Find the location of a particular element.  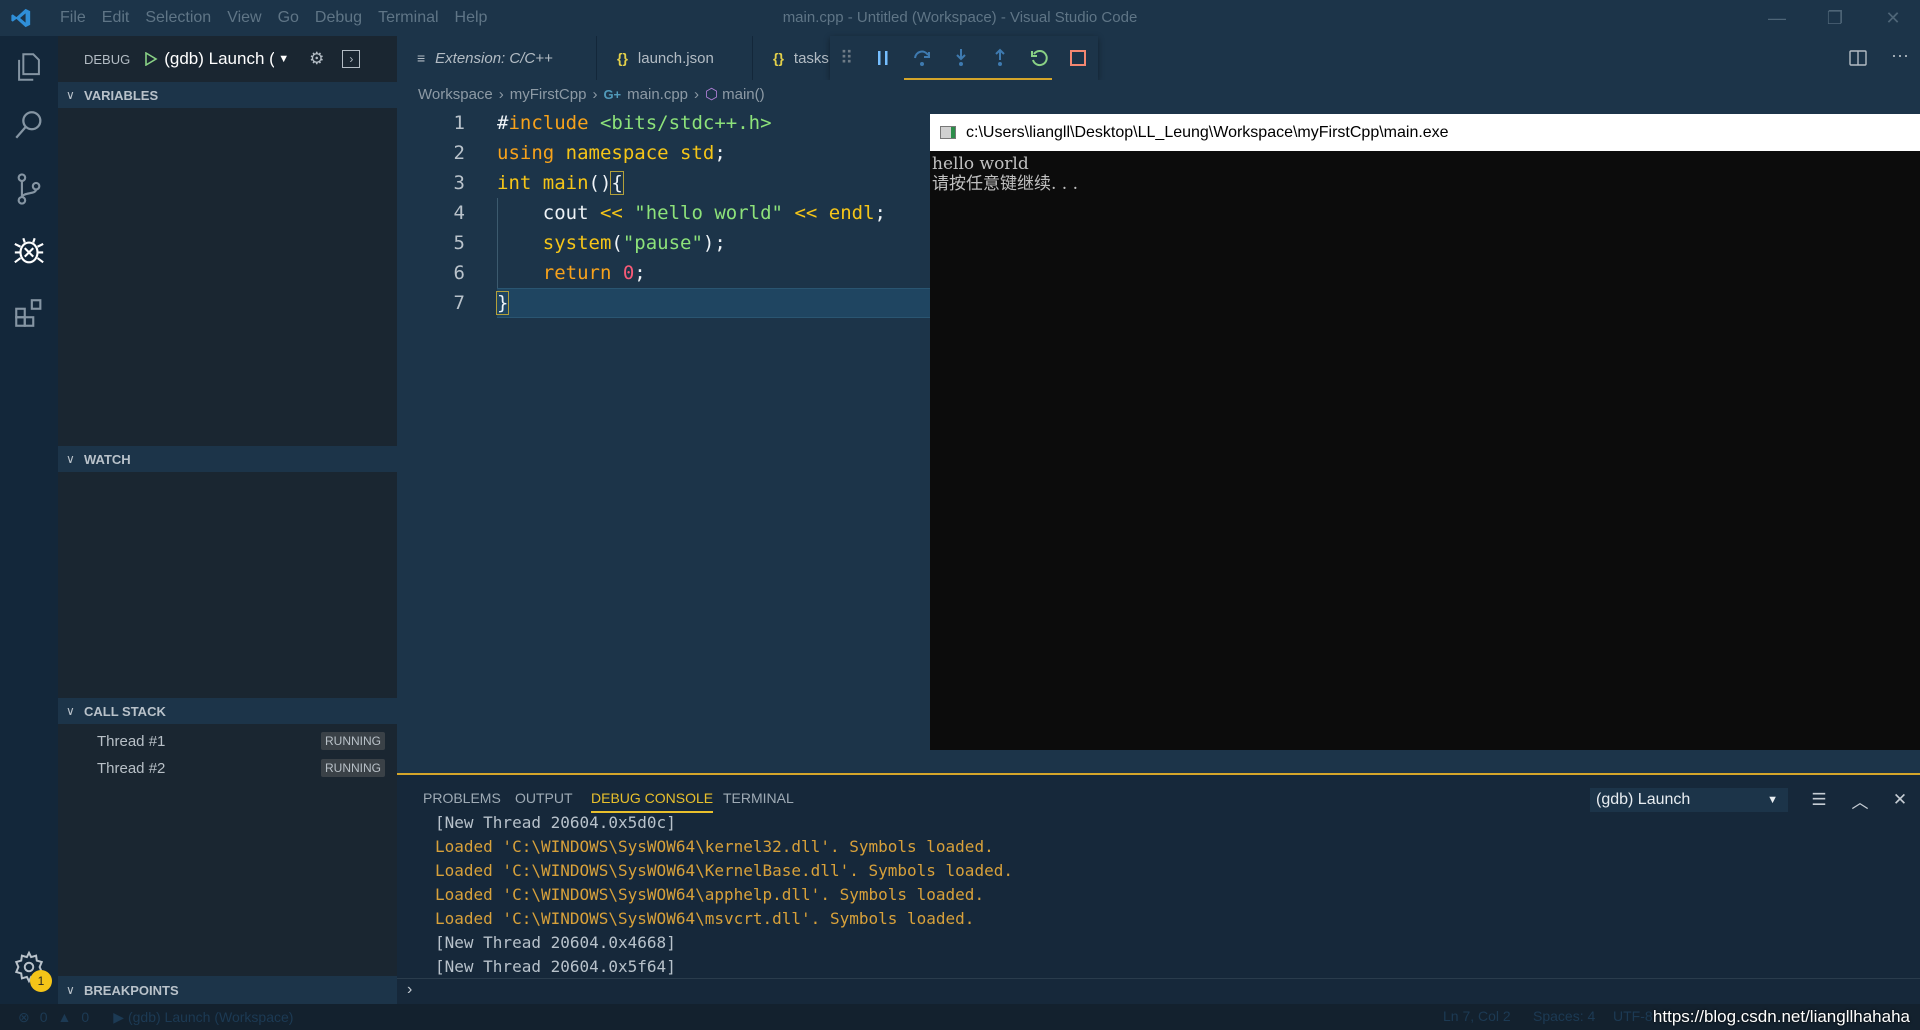

token: # is located at coordinates (503, 123).